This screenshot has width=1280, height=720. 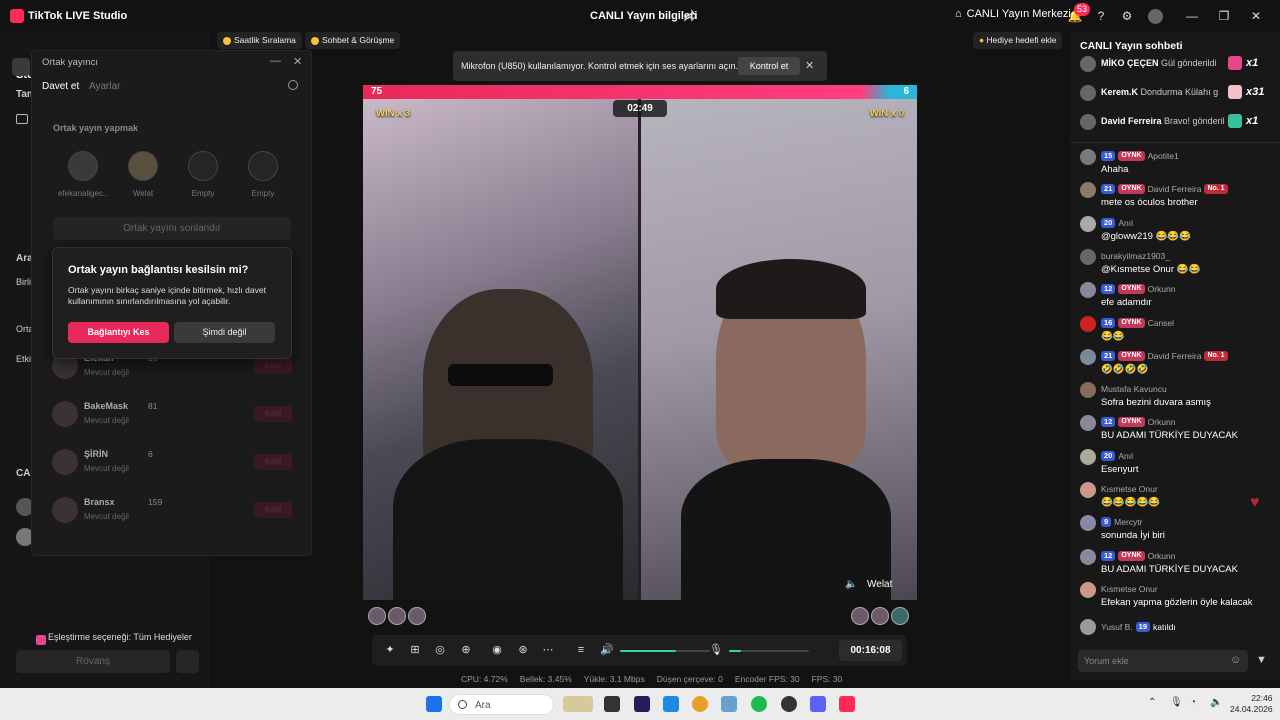 What do you see at coordinates (1235, 660) in the screenshot?
I see `emoji-icon: ☺` at bounding box center [1235, 660].